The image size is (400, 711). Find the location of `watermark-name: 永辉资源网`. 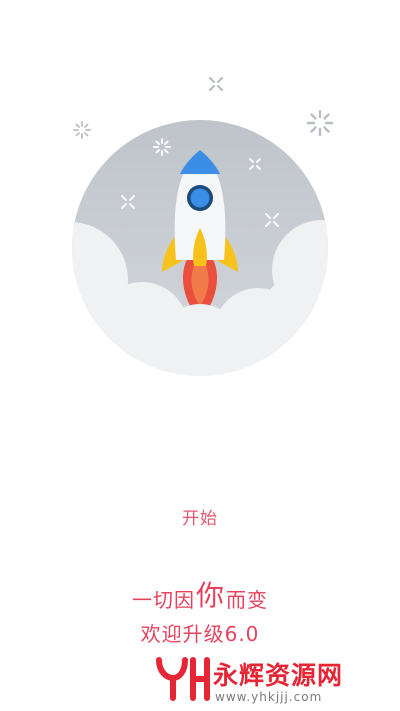

watermark-name: 永辉资源网 is located at coordinates (278, 675).